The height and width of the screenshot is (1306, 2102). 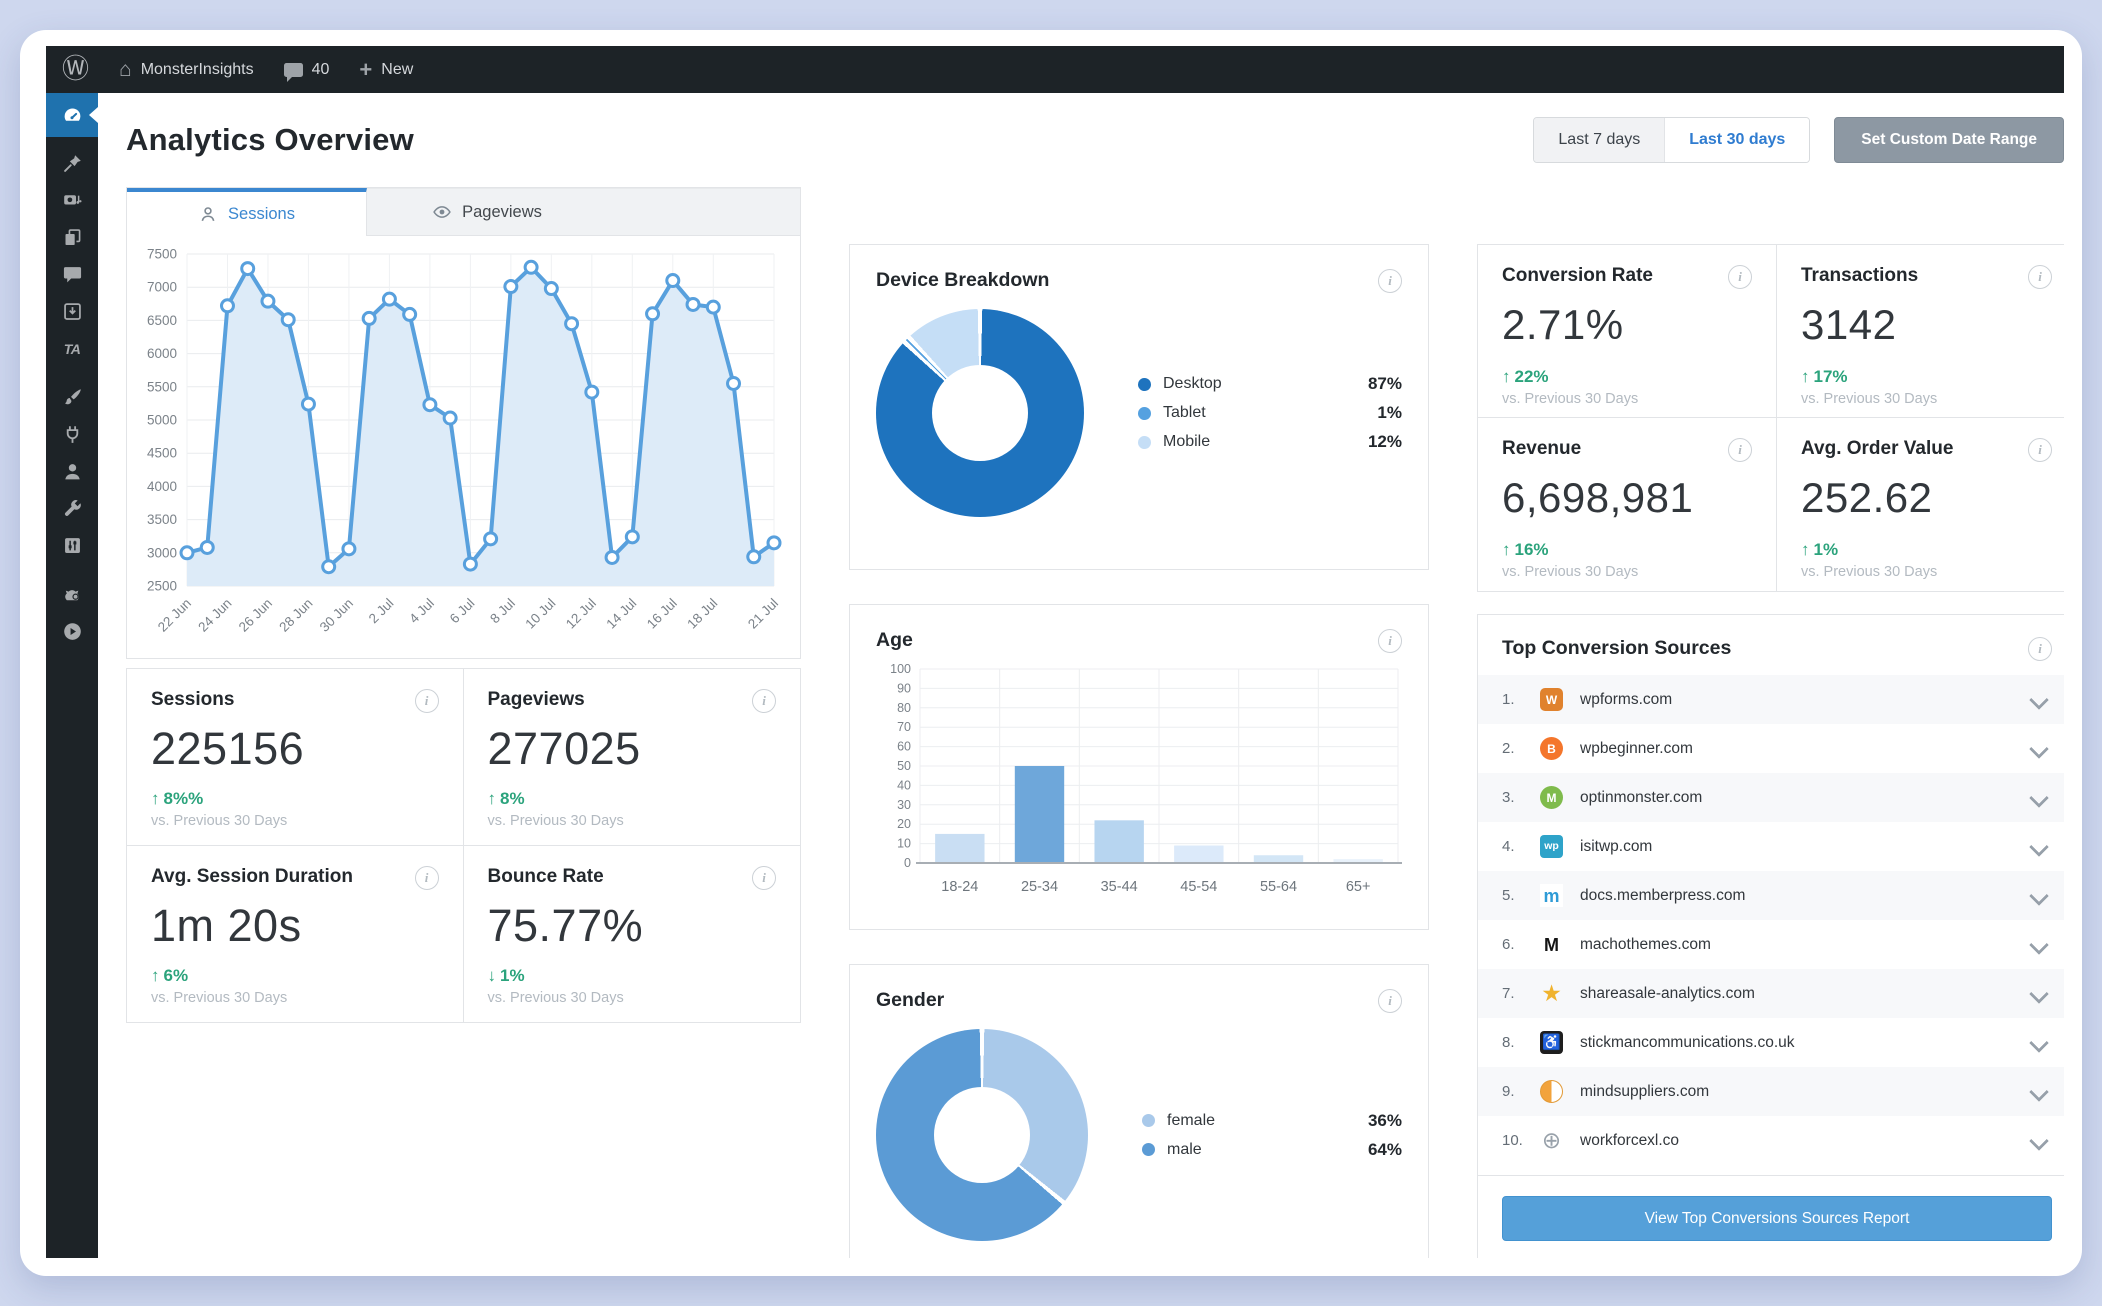 What do you see at coordinates (1598, 497) in the screenshot?
I see `stat-value: 6,698,981` at bounding box center [1598, 497].